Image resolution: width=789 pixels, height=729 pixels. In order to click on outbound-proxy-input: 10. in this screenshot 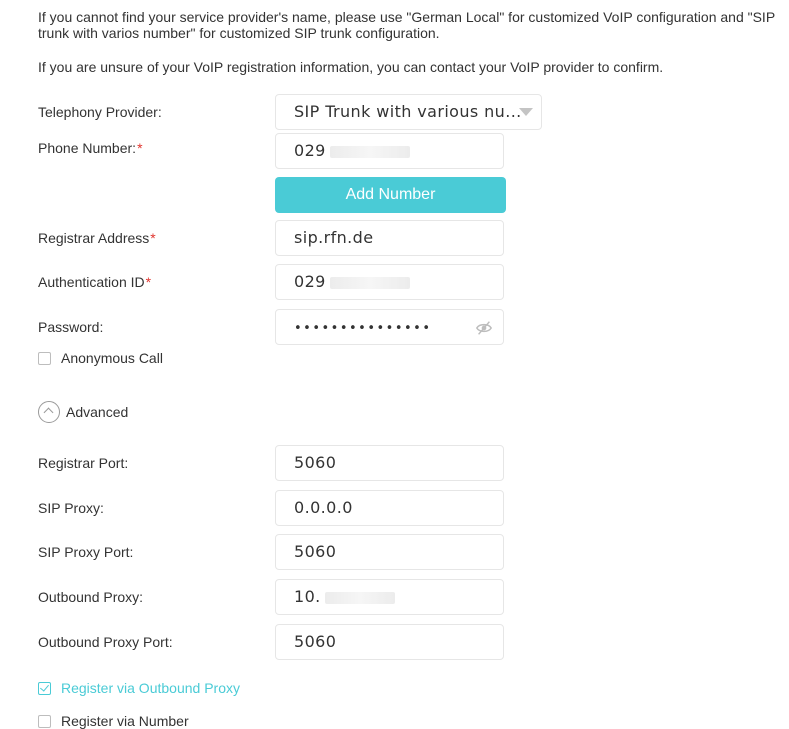, I will do `click(389, 597)`.